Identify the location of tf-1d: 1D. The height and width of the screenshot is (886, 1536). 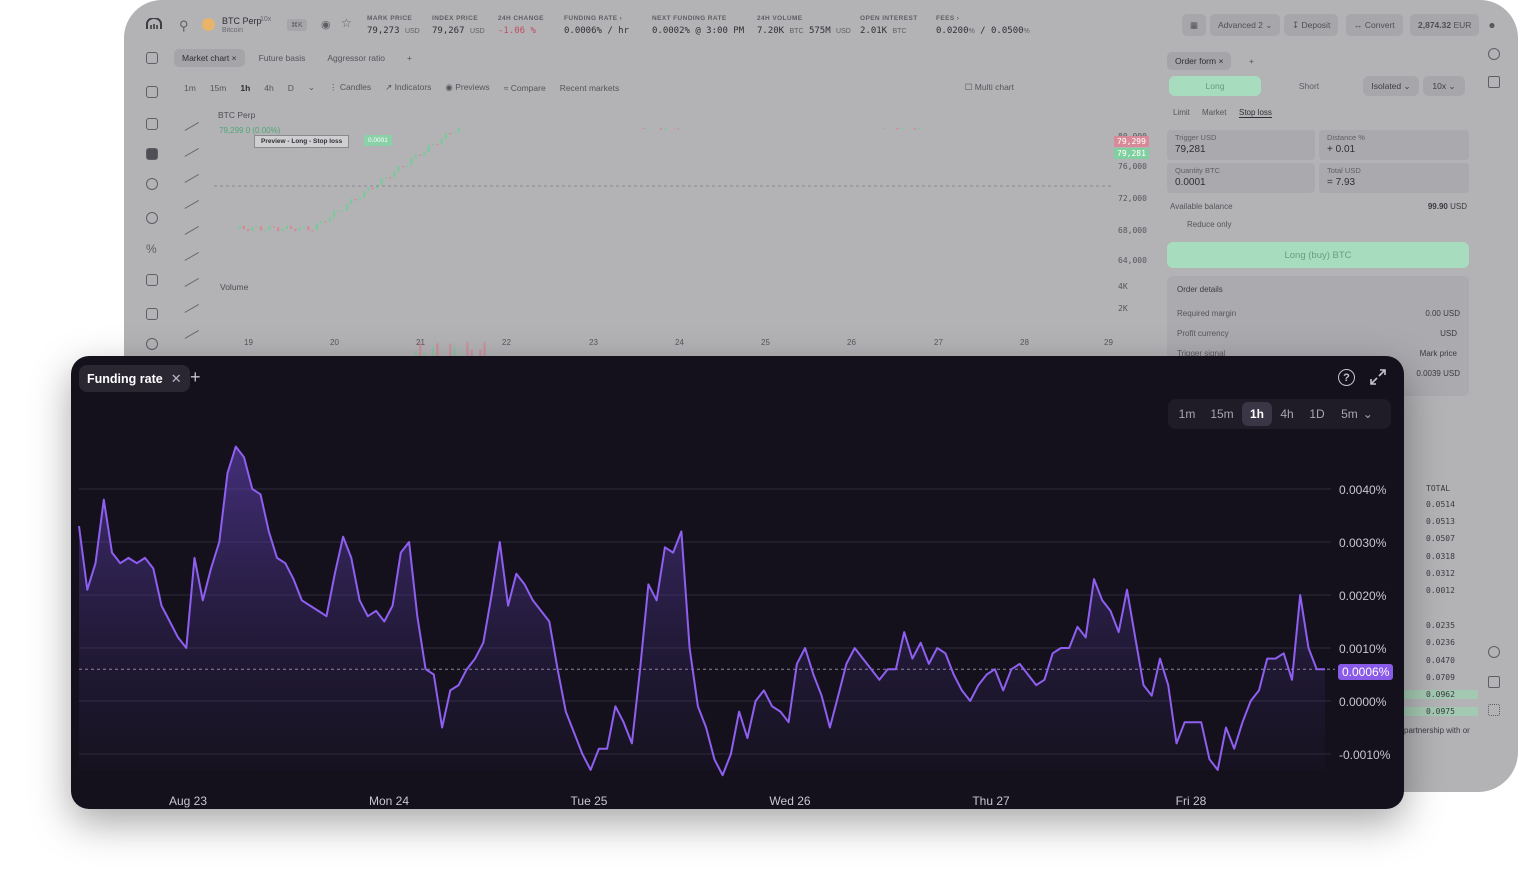
(1317, 414).